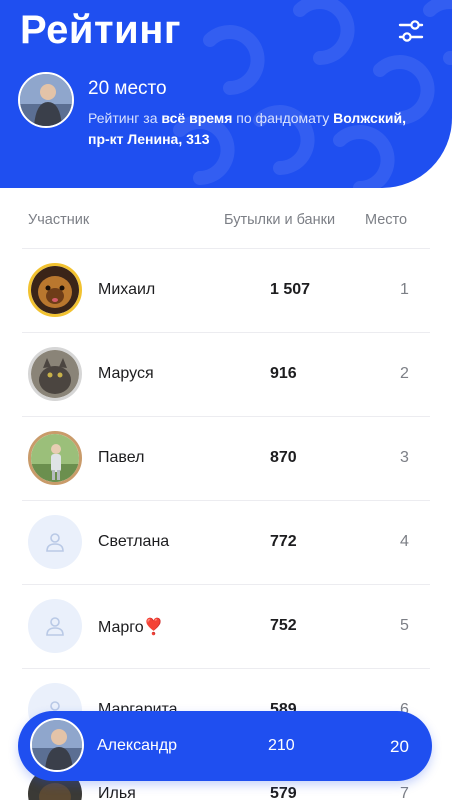 The width and height of the screenshot is (452, 800). What do you see at coordinates (386, 220) in the screenshot?
I see `column-place: Место` at bounding box center [386, 220].